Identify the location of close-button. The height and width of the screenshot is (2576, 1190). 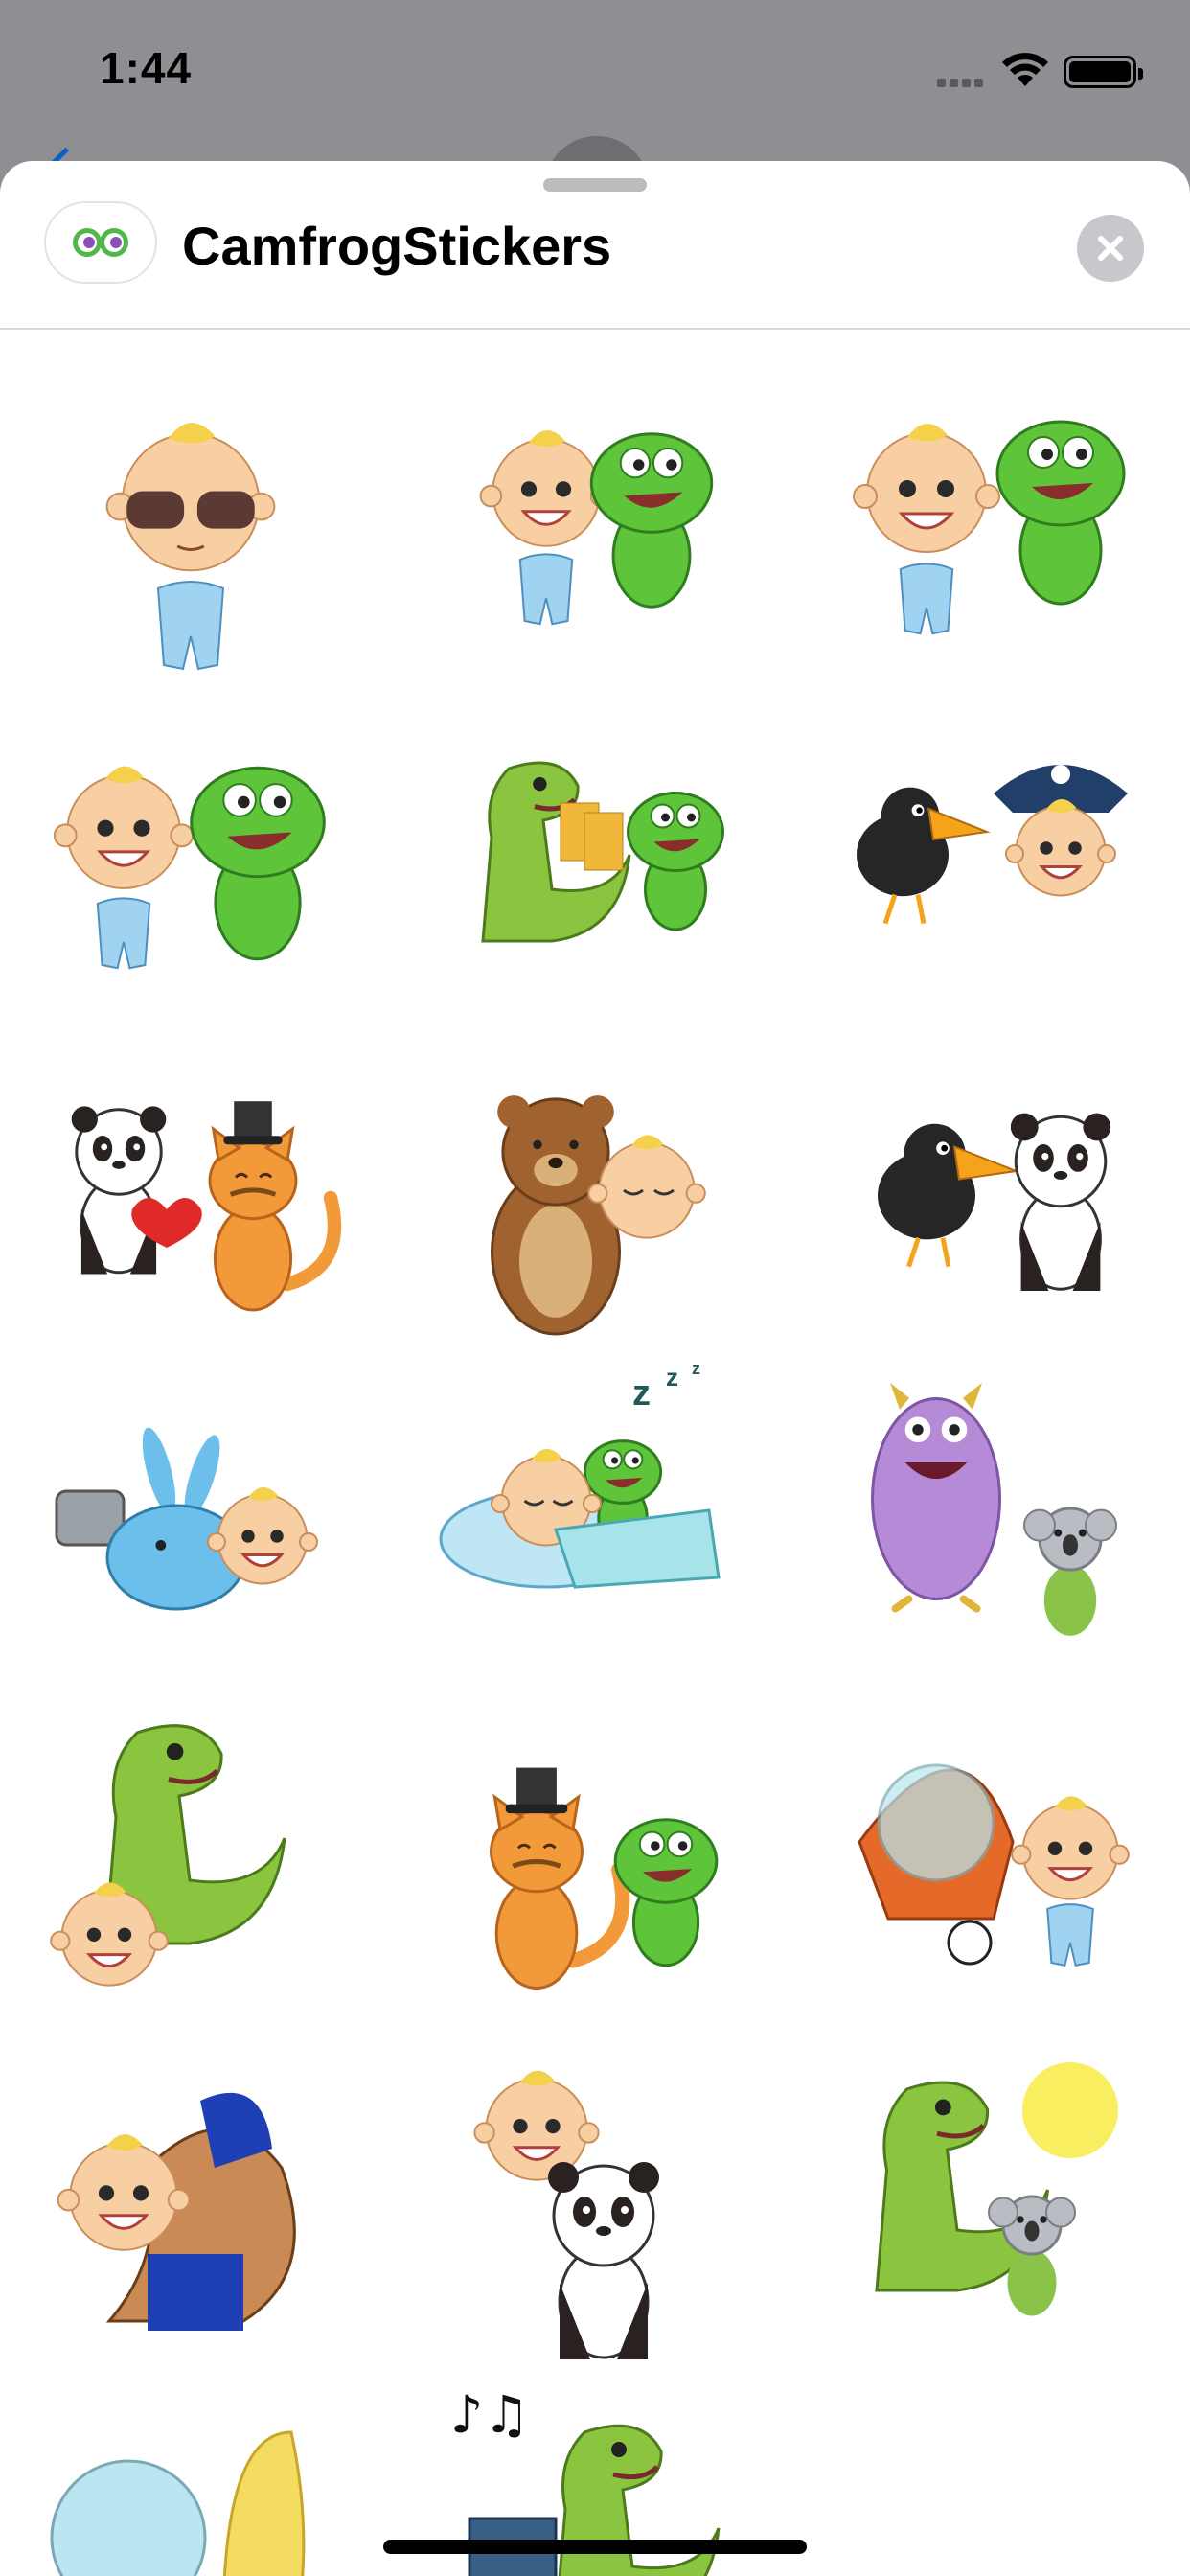
(1110, 248).